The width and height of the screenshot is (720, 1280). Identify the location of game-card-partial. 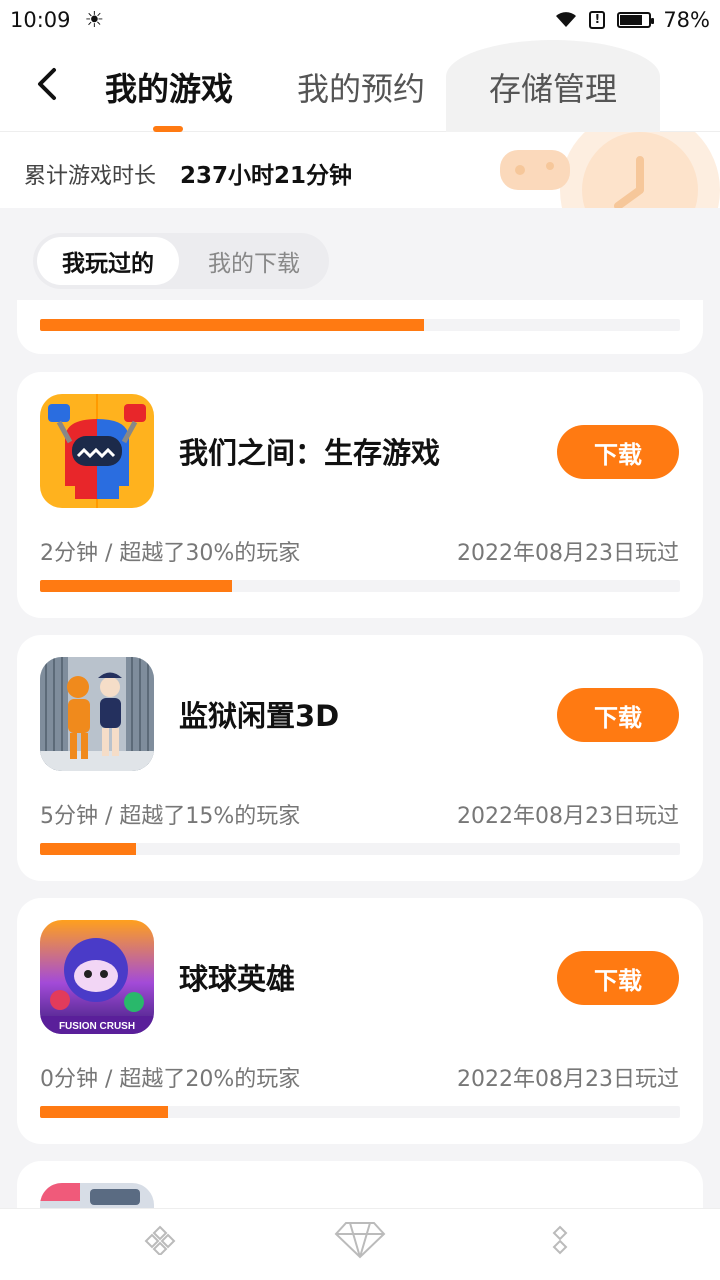
(360, 327).